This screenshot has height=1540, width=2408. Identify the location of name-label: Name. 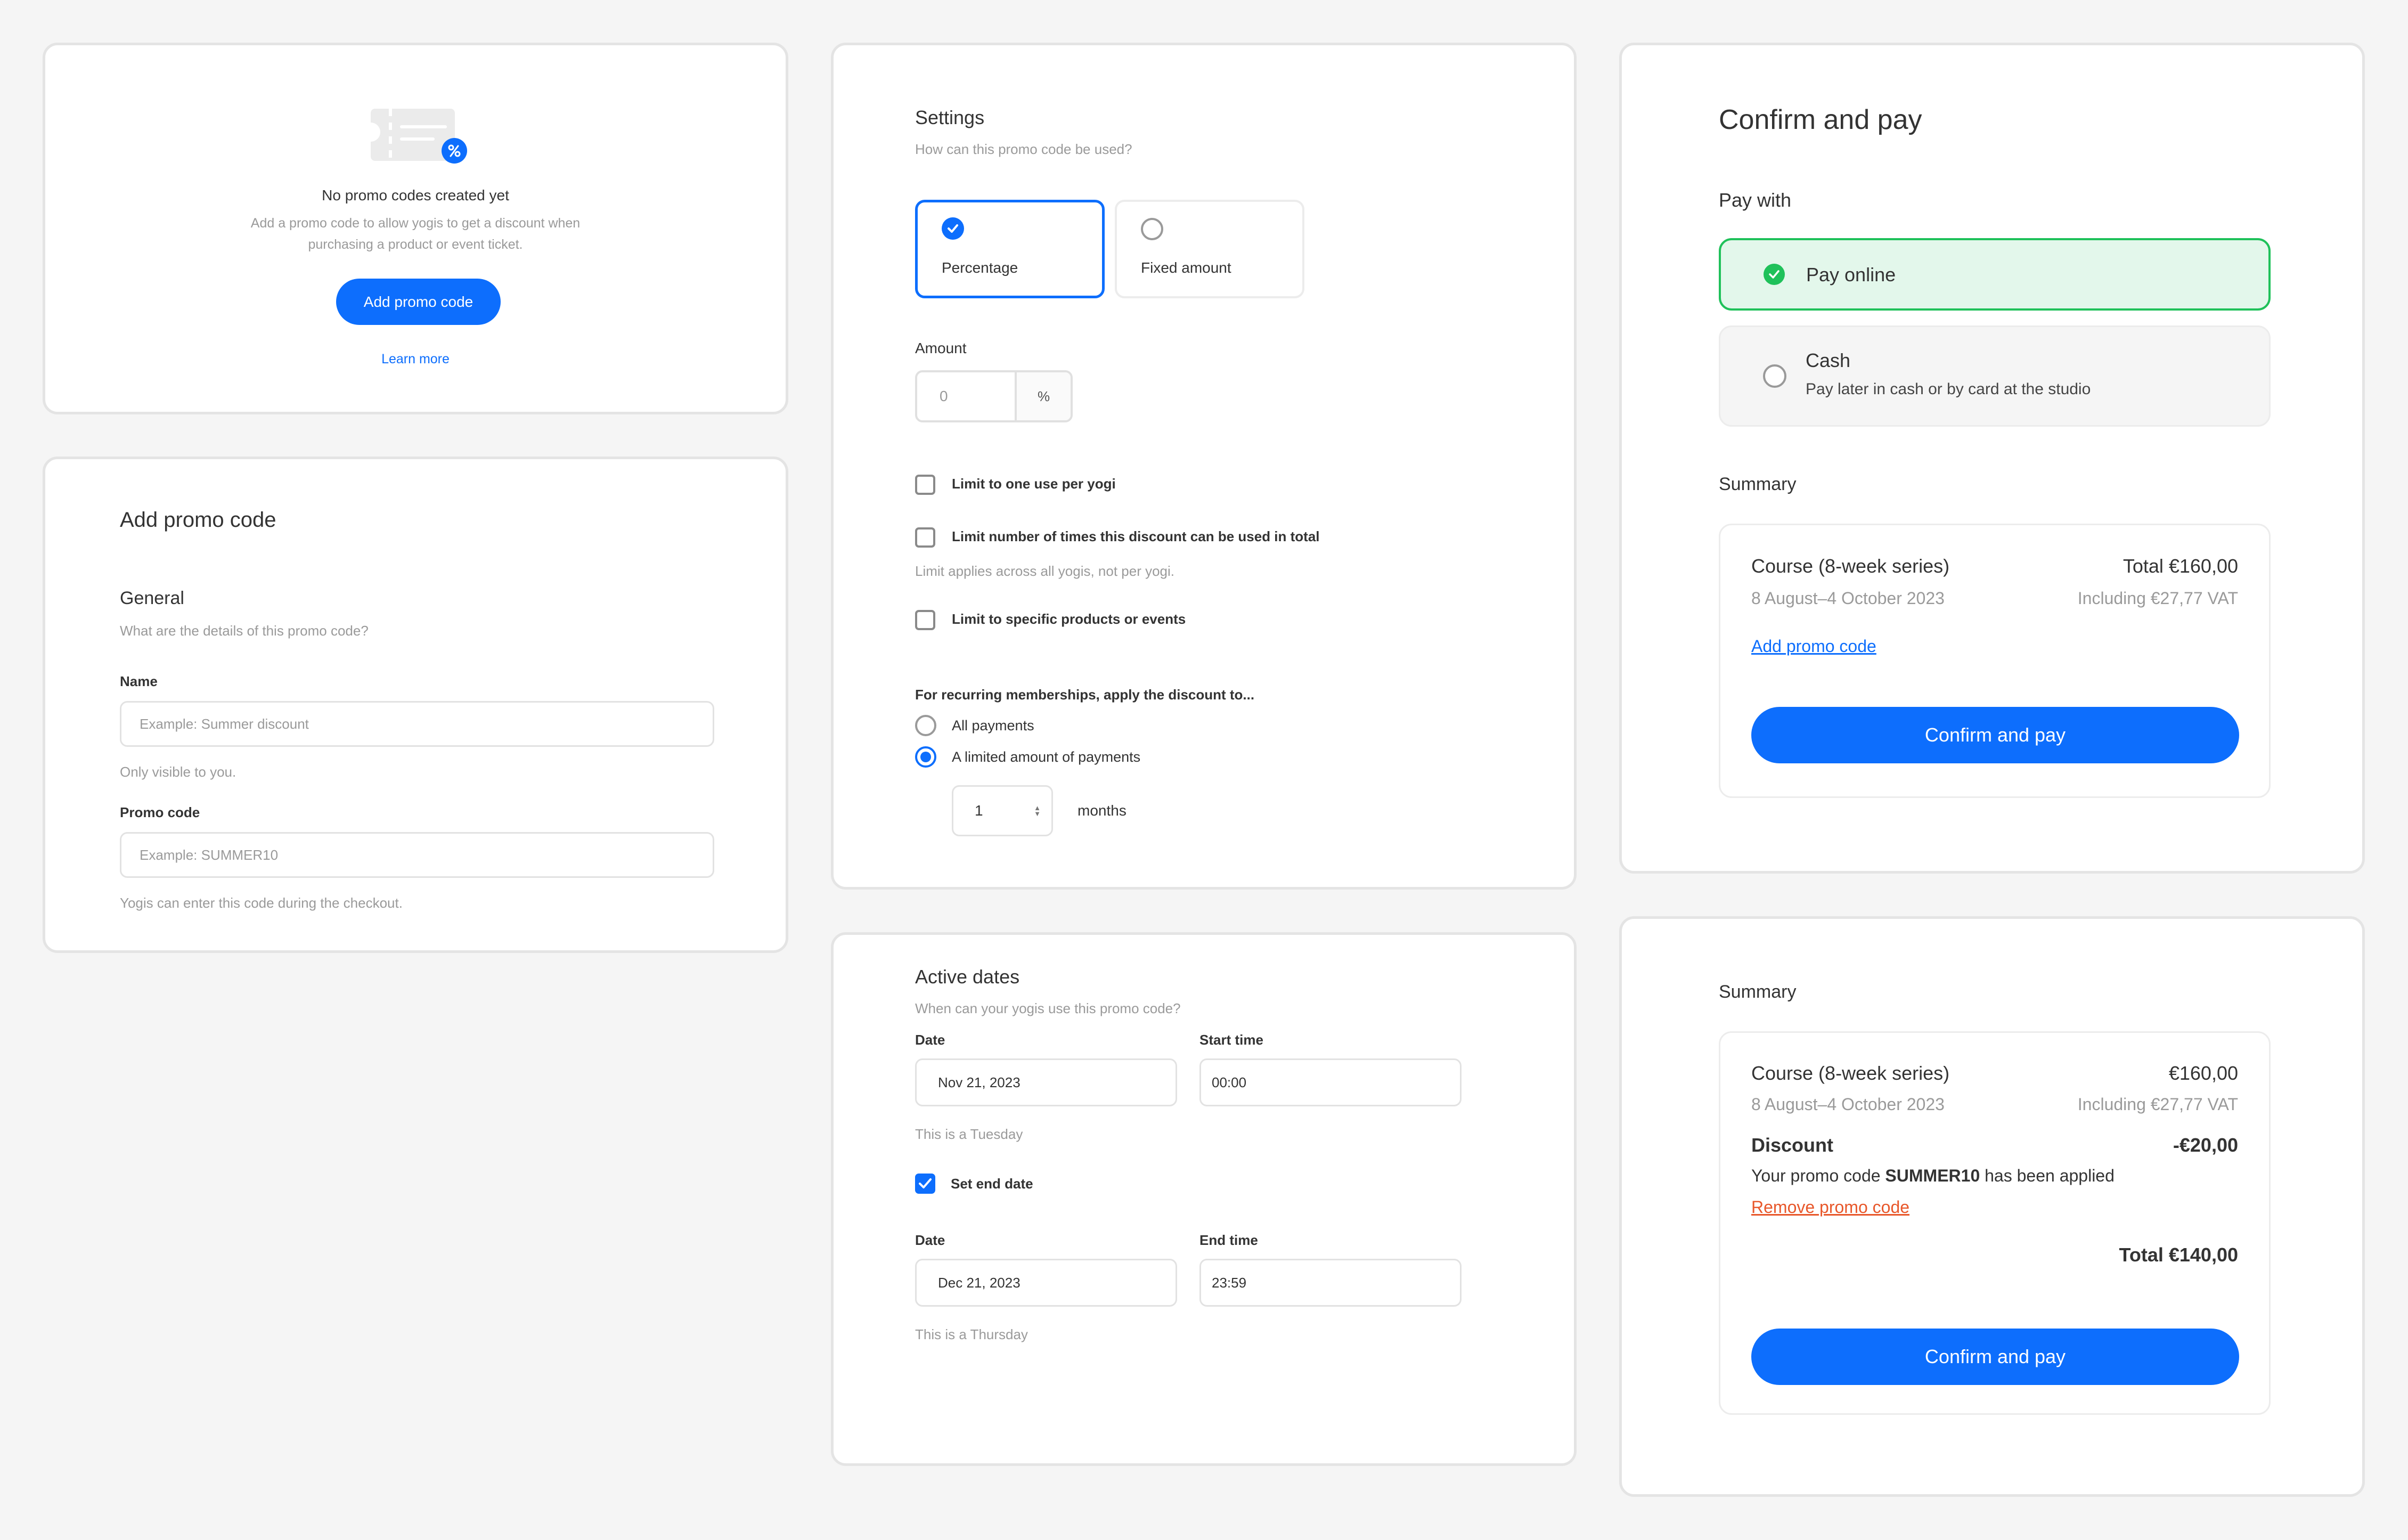
(139, 681).